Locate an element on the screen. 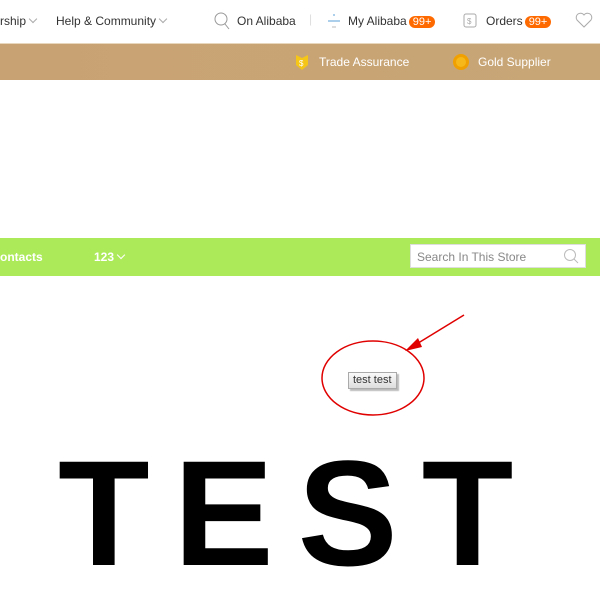 This screenshot has width=600, height=600. arrow-head-icon is located at coordinates (413, 344).